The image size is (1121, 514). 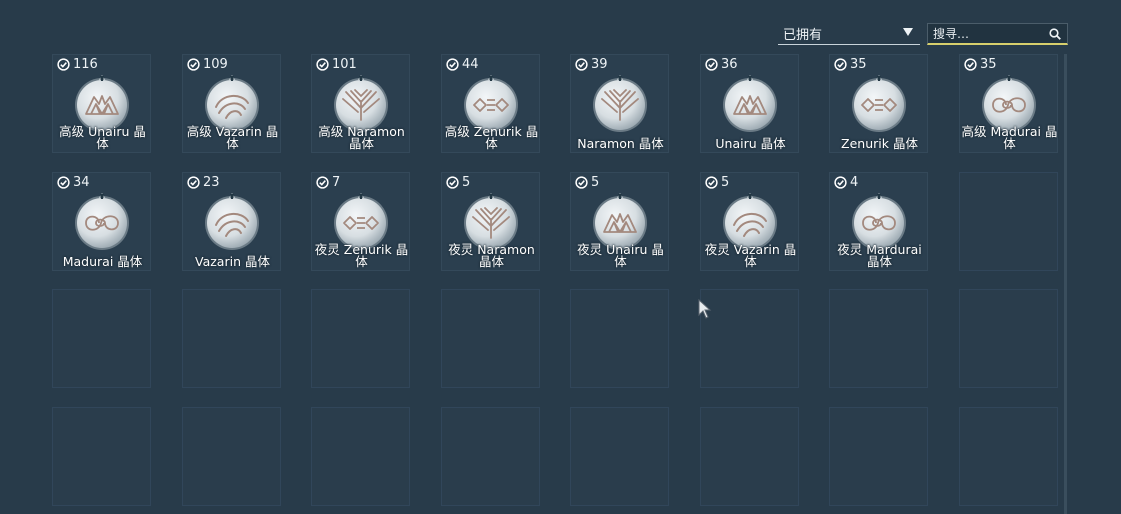 I want to click on count-value: 4, so click(x=854, y=182).